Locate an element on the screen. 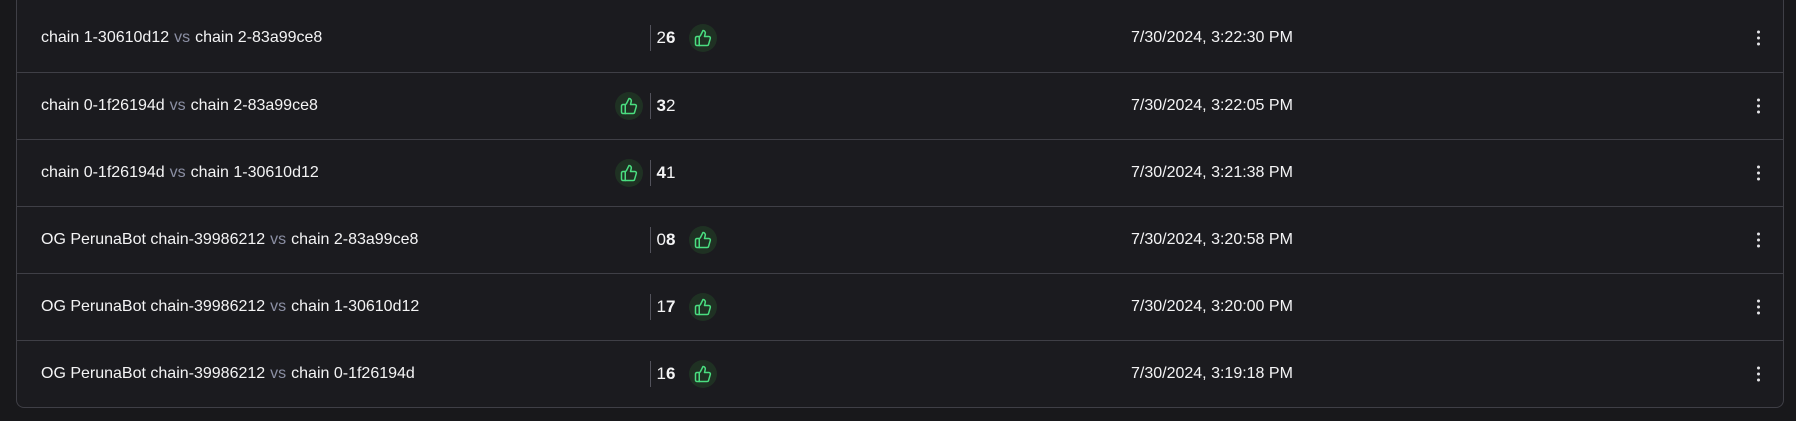  matchup-name: chain 0-1f26194d vs chain 1-30610d12 is located at coordinates (180, 173).